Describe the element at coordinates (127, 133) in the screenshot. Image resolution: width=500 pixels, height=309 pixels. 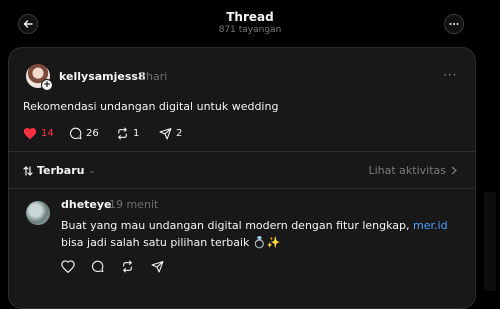
I see `repost-button: 1` at that location.